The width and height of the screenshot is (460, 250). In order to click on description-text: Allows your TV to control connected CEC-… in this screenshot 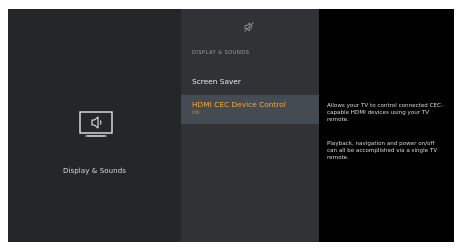, I will do `click(385, 113)`.